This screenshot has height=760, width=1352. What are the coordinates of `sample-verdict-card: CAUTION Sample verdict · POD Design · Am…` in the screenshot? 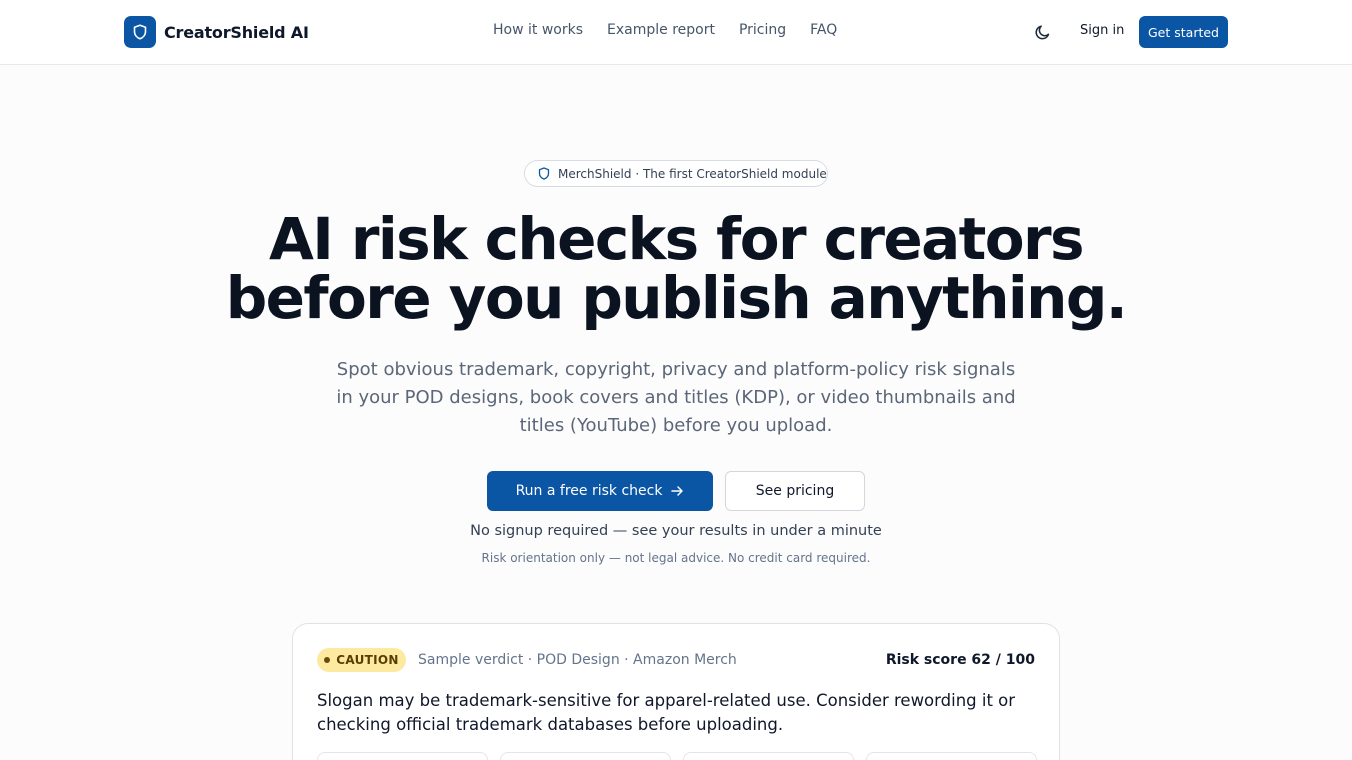 It's located at (676, 691).